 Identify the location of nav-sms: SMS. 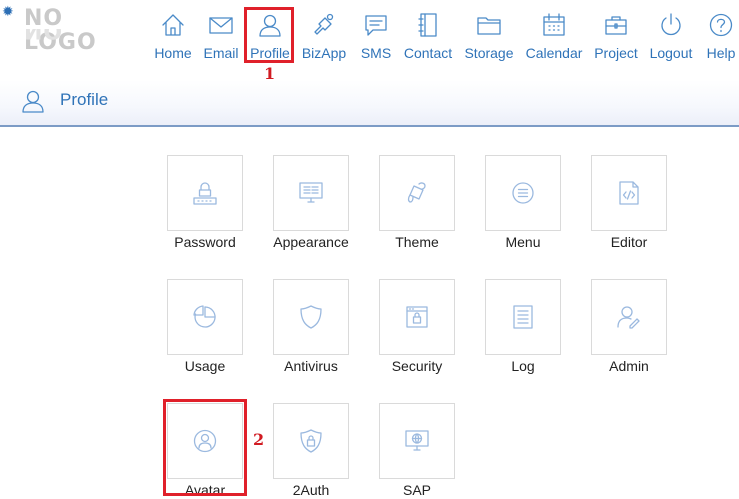
(376, 38).